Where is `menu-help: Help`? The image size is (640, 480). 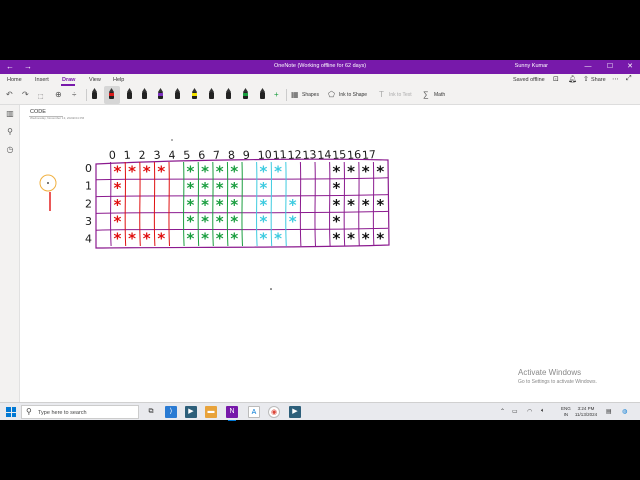 menu-help: Help is located at coordinates (118, 80).